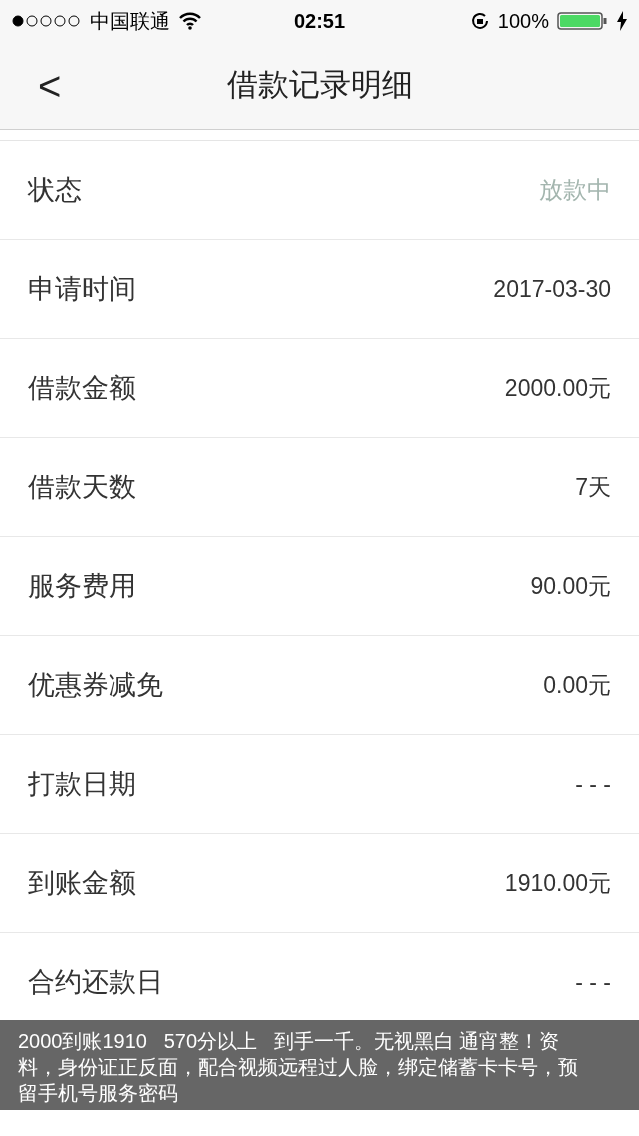 Image resolution: width=639 pixels, height=1136 pixels. Describe the element at coordinates (82, 289) in the screenshot. I see `row-label: 申请时间` at that location.